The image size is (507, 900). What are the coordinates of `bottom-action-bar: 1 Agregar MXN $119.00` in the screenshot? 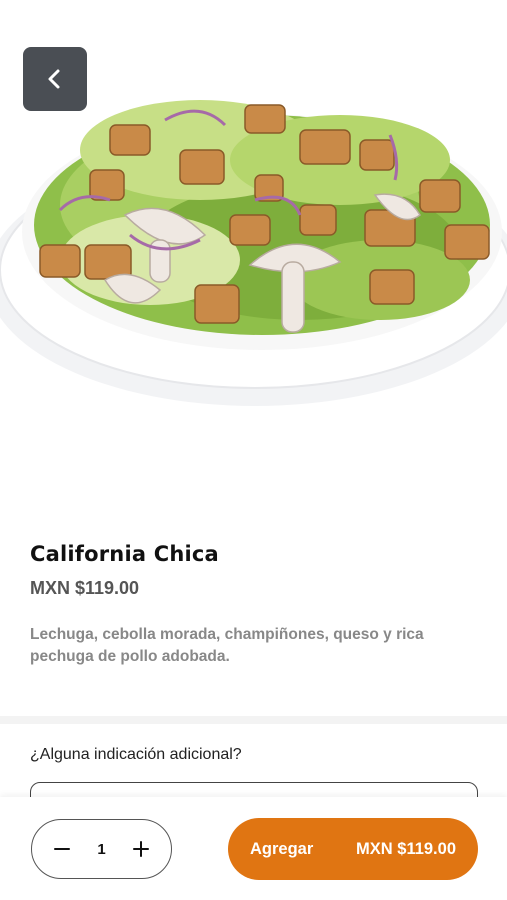 It's located at (253, 848).